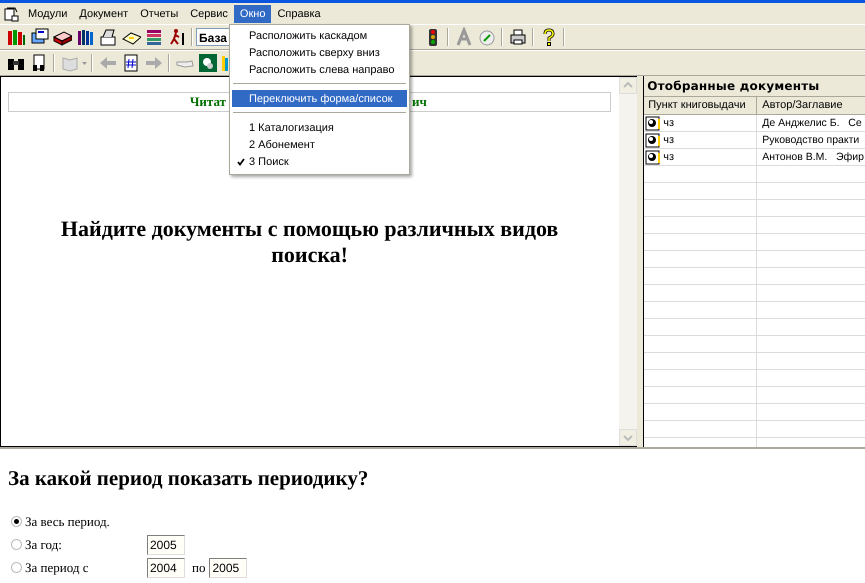 This screenshot has width=865, height=583. I want to click on period-question: За какой период показать периодику?, so click(189, 478).